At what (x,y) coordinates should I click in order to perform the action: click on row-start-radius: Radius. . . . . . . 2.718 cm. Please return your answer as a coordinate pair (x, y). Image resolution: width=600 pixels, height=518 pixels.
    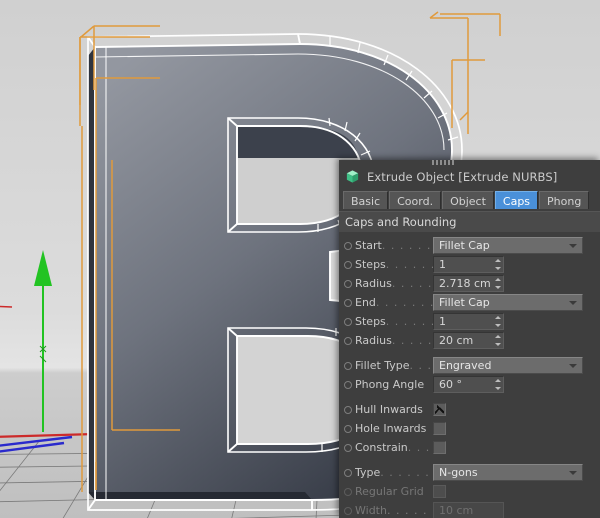
    Looking at the image, I should click on (469, 283).